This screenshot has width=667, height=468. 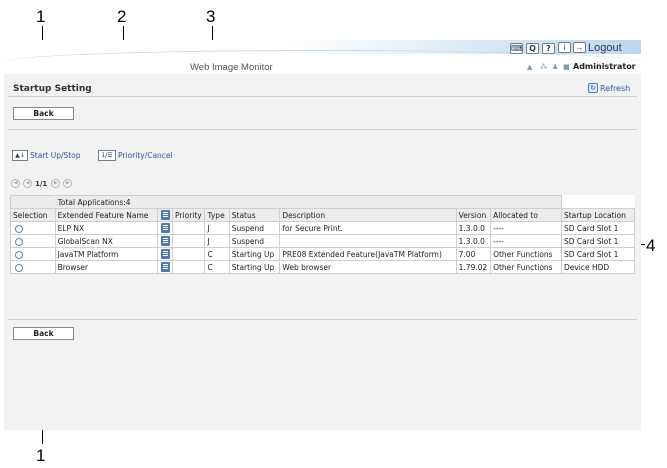 I want to click on page-title: Startup Setting, so click(x=52, y=89).